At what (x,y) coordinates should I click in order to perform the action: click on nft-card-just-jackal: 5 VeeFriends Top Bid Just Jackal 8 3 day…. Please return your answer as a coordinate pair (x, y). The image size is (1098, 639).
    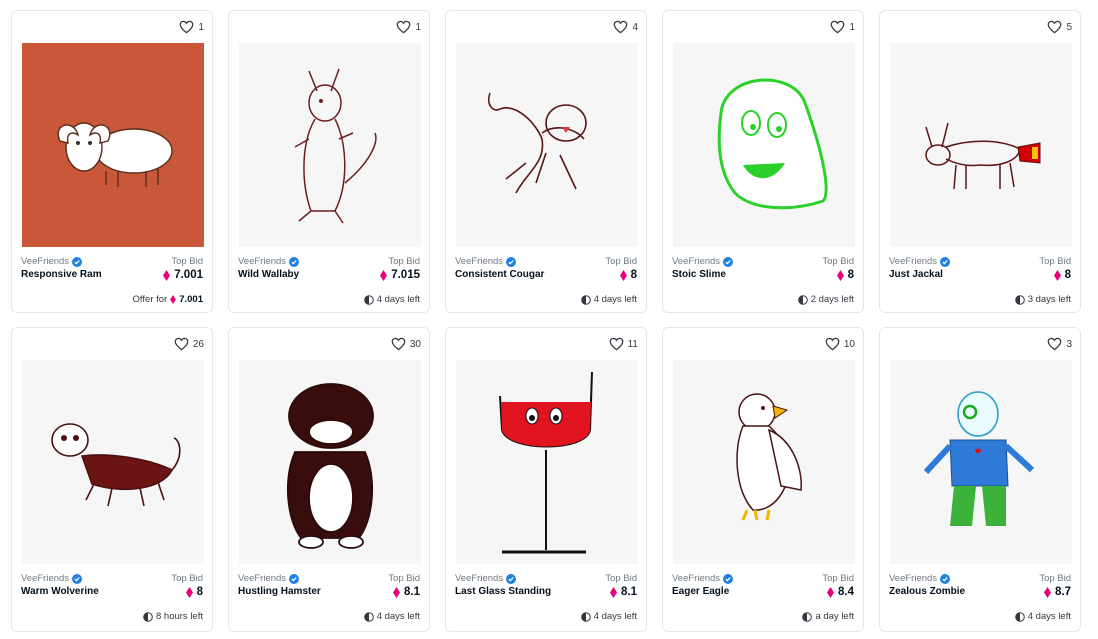
    Looking at the image, I should click on (980, 161).